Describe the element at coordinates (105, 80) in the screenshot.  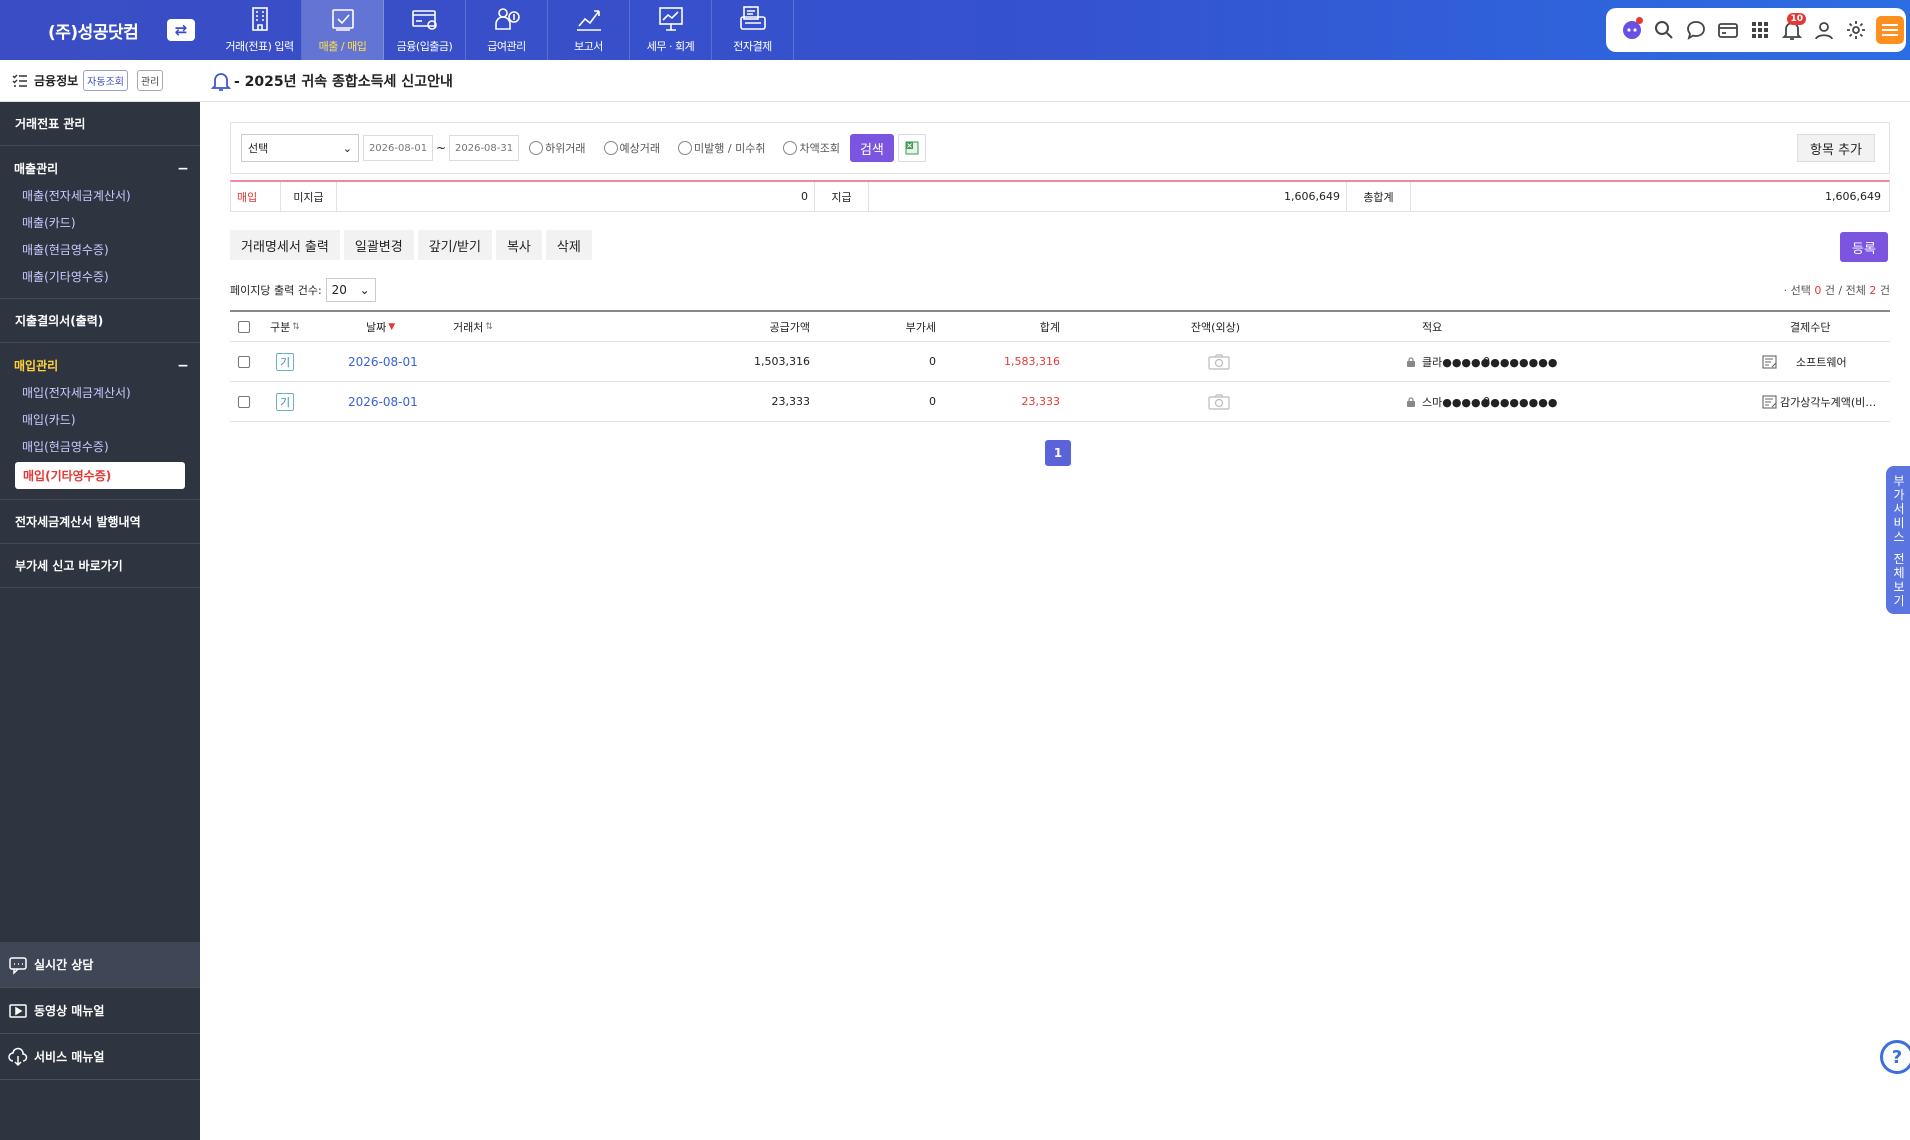
I see `auto-query-button: 자동조회` at that location.